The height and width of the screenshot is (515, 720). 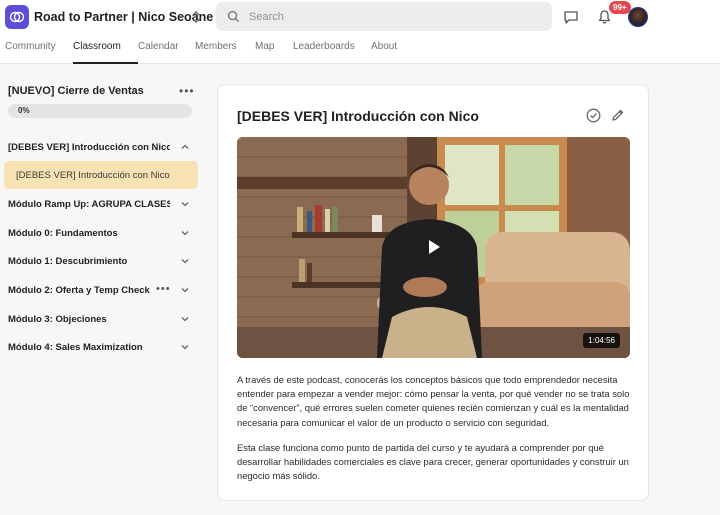 I want to click on module-4: Módulo 4: Sales Maximization, so click(x=100, y=347).